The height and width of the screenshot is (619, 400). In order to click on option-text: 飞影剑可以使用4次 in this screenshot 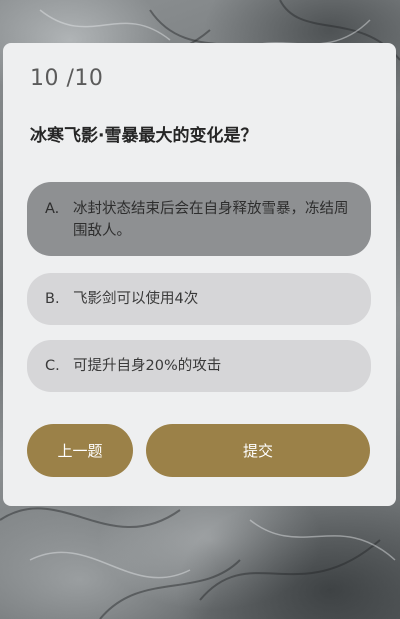, I will do `click(136, 299)`.